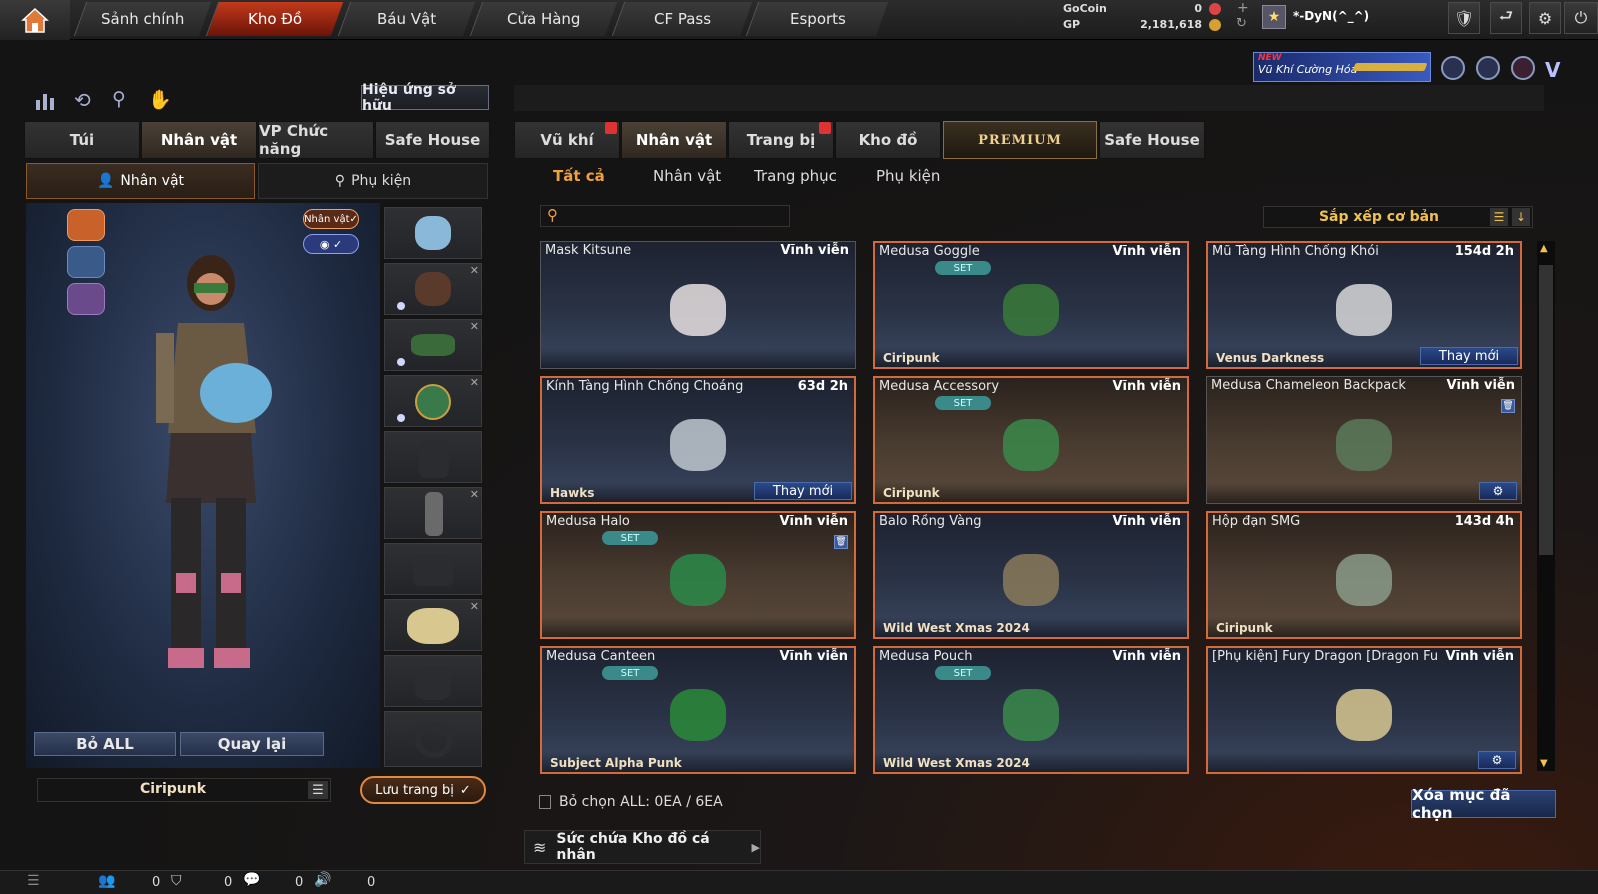 This screenshot has width=1598, height=894. Describe the element at coordinates (252, 744) in the screenshot. I see `back-button: Quay lại` at that location.